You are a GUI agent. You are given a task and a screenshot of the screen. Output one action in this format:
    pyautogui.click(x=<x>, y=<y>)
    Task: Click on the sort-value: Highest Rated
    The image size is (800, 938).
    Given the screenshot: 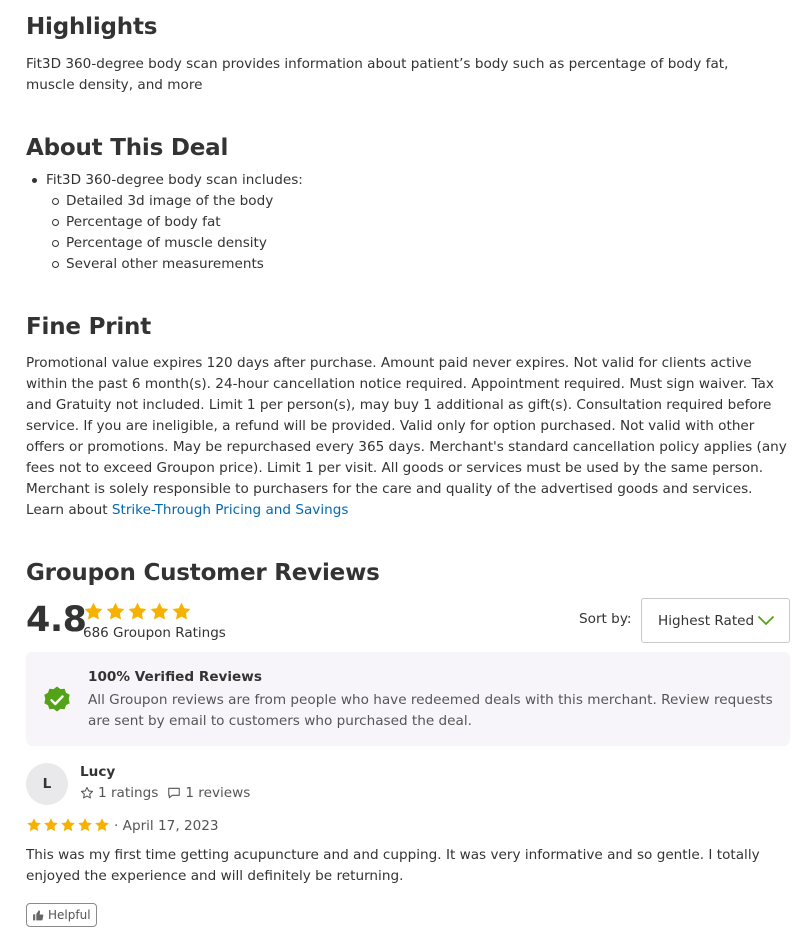 What is the action you would take?
    pyautogui.click(x=706, y=620)
    